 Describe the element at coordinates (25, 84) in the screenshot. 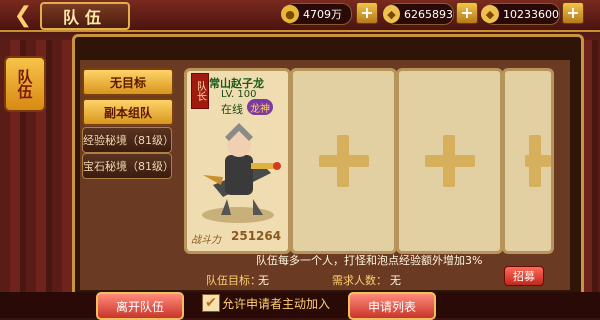

I see `side-tab-team: 队伍` at that location.